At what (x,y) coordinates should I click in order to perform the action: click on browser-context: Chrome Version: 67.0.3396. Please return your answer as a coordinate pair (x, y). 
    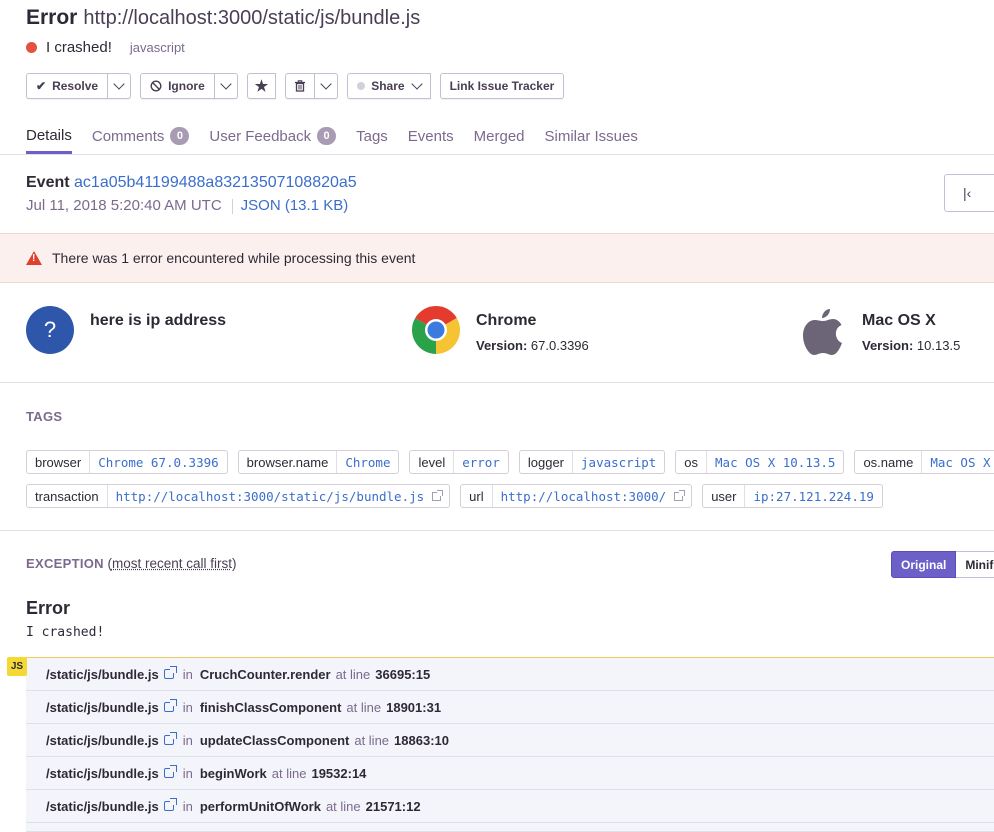
    Looking at the image, I should click on (500, 330).